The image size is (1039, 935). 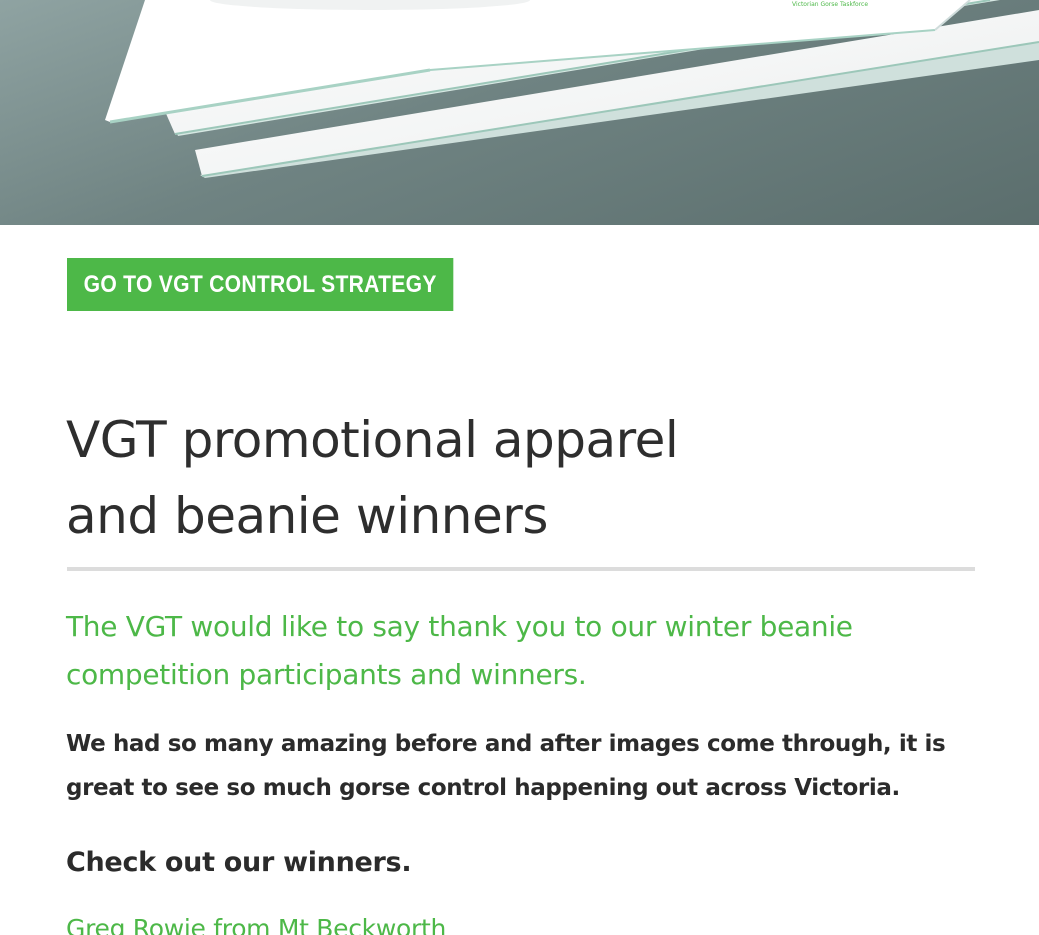 I want to click on title-divider, so click(x=521, y=569).